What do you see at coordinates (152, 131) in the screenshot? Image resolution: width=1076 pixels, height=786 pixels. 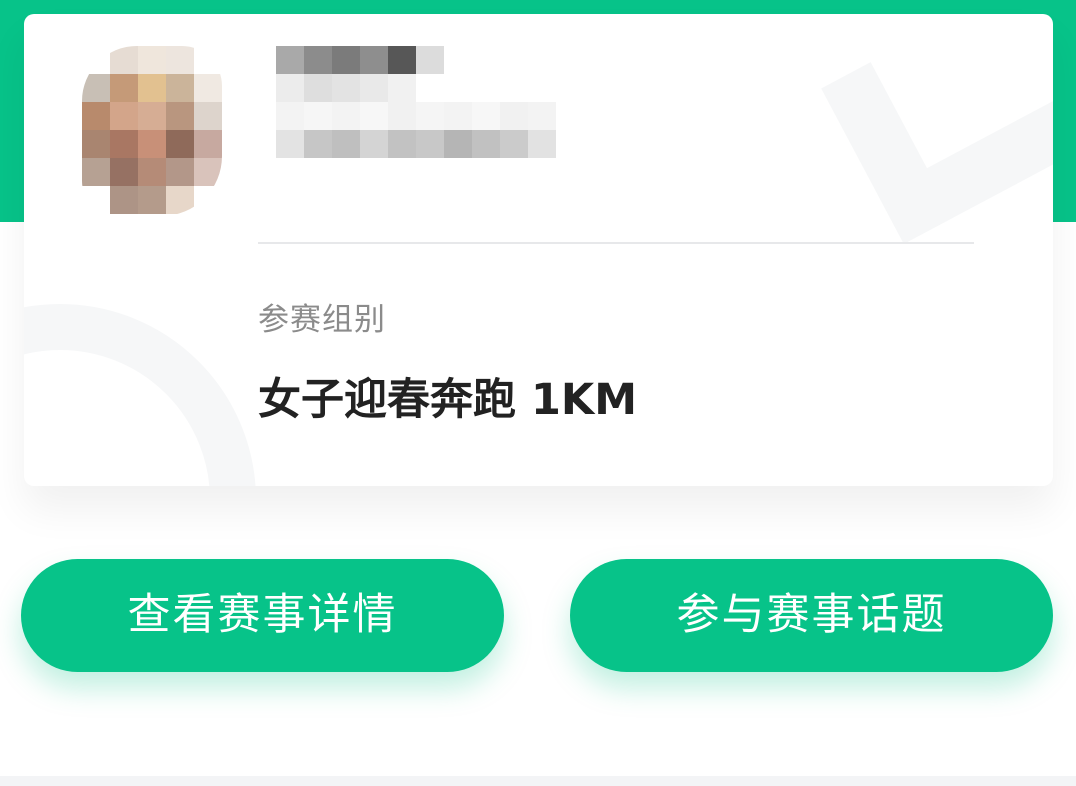 I see `avatar` at bounding box center [152, 131].